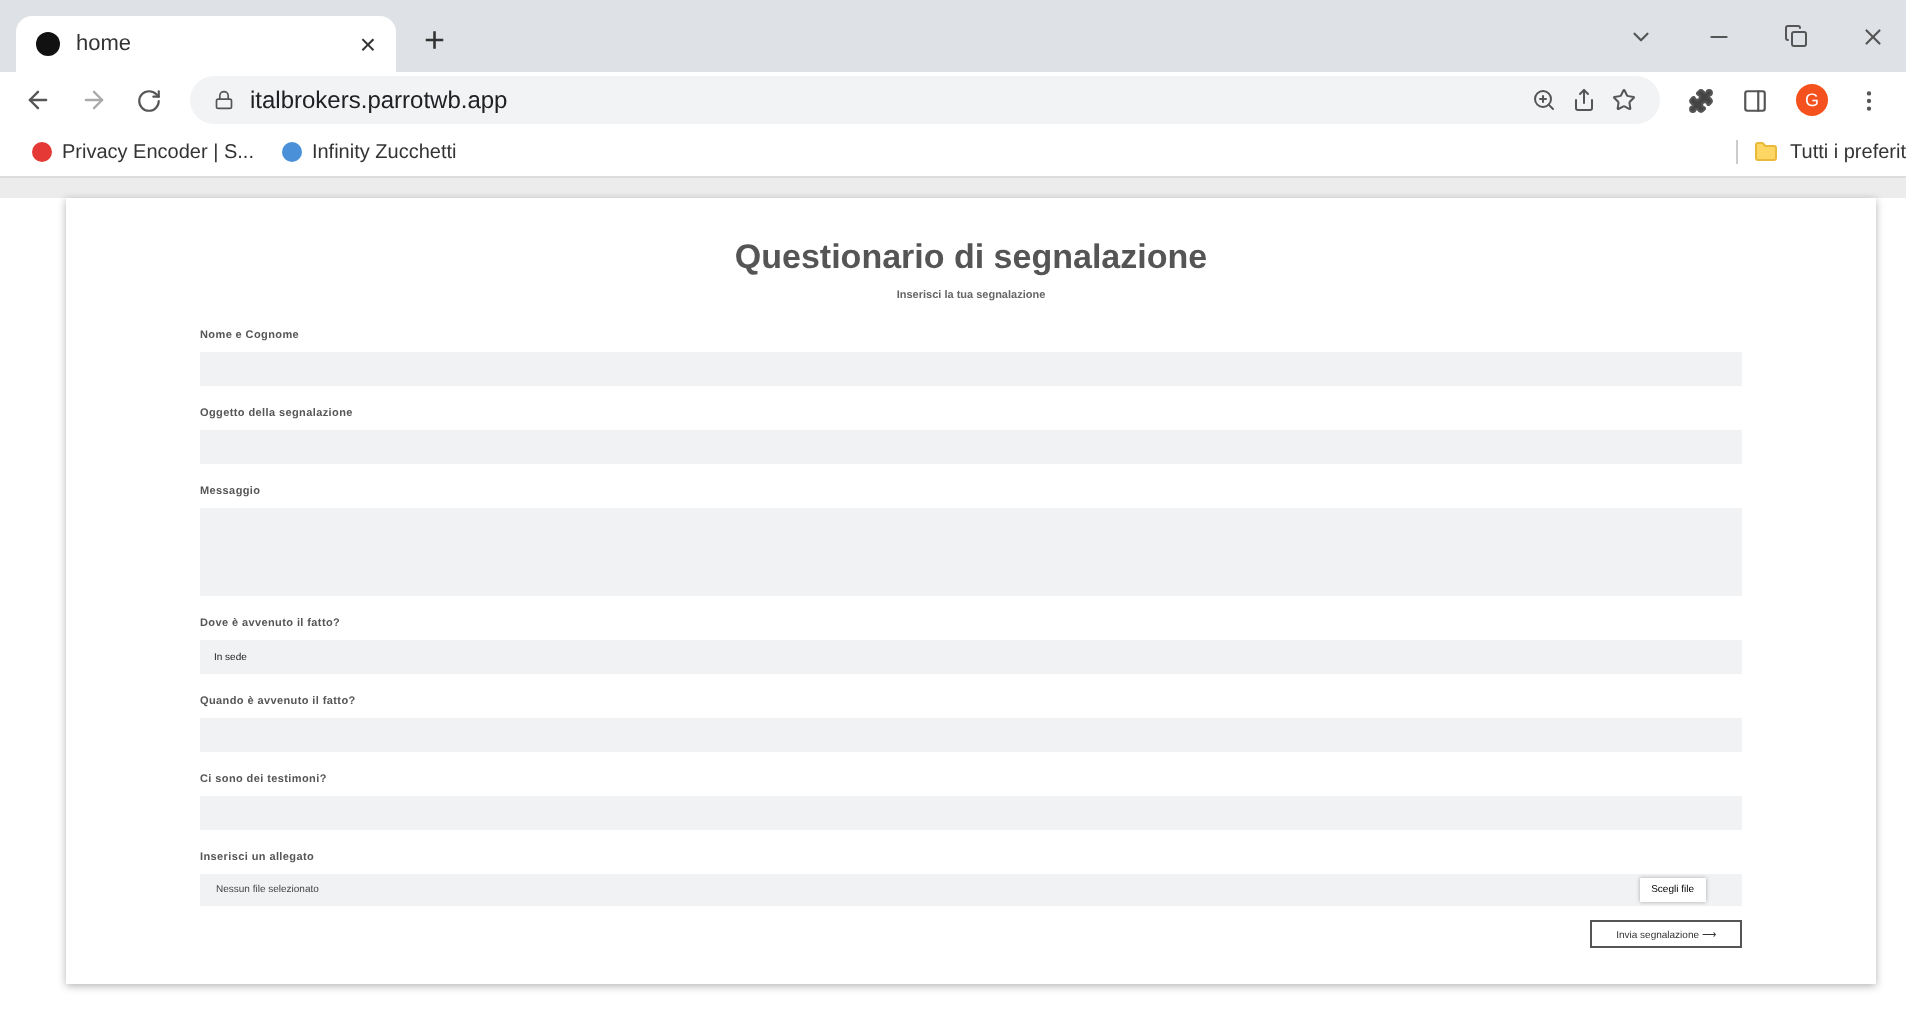  Describe the element at coordinates (224, 100) in the screenshot. I see `lock-icon` at that location.